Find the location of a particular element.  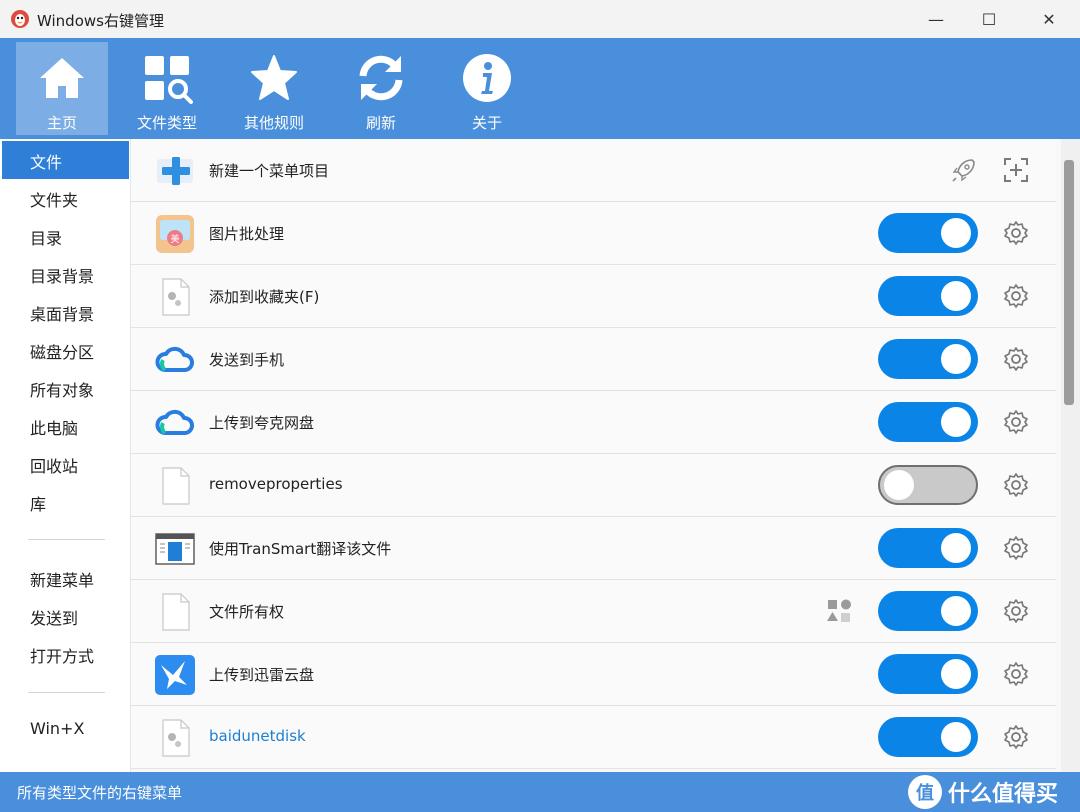

menu-item-row: 上传到夸克网盘 is located at coordinates (593, 422).